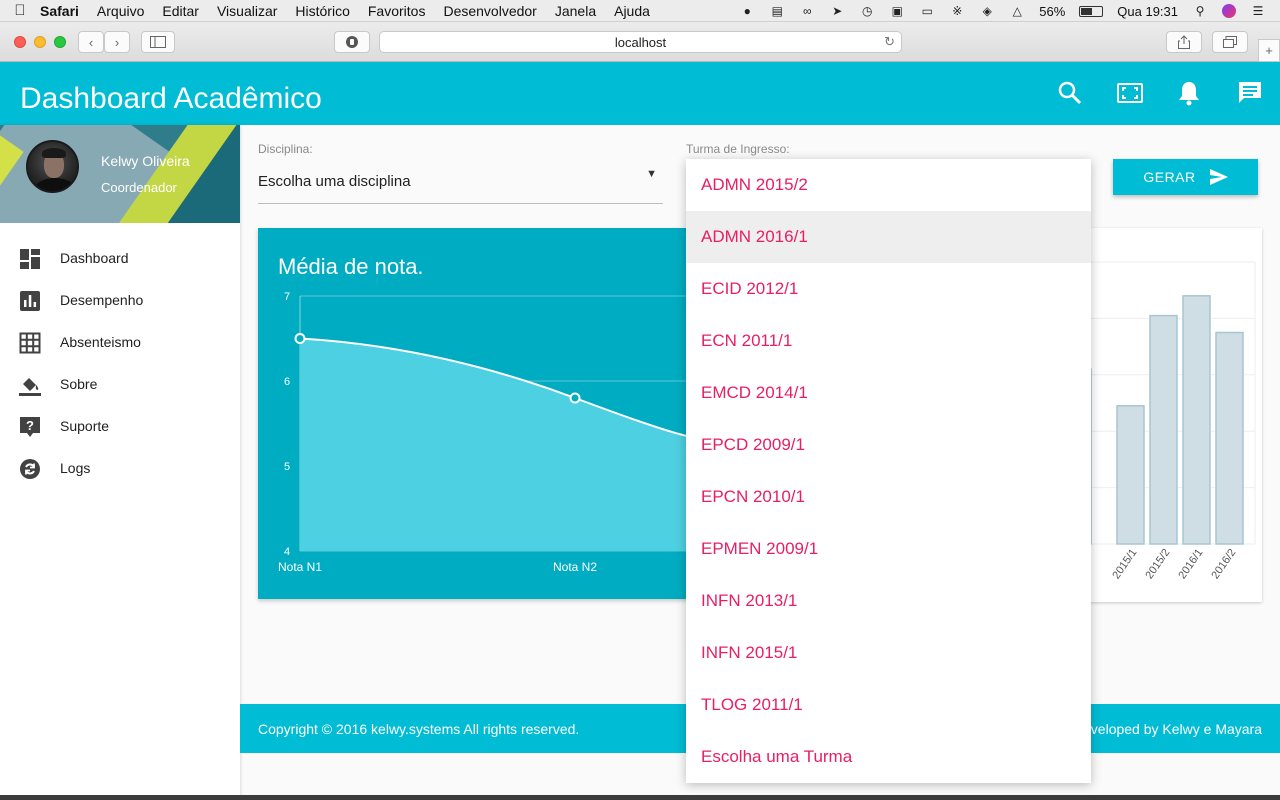 The height and width of the screenshot is (800, 1280). Describe the element at coordinates (888, 185) in the screenshot. I see `turma-option: ADMN 2015/2` at that location.